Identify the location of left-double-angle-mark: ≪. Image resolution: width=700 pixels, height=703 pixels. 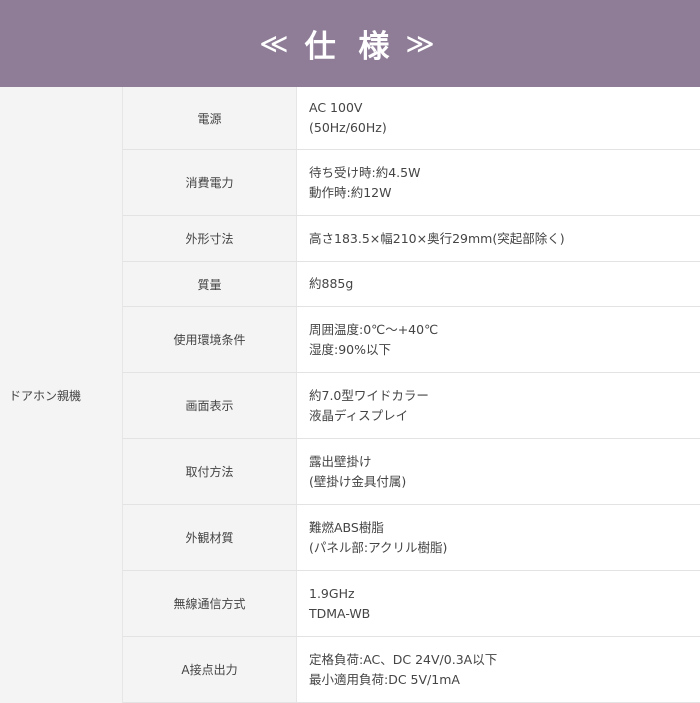
(277, 43).